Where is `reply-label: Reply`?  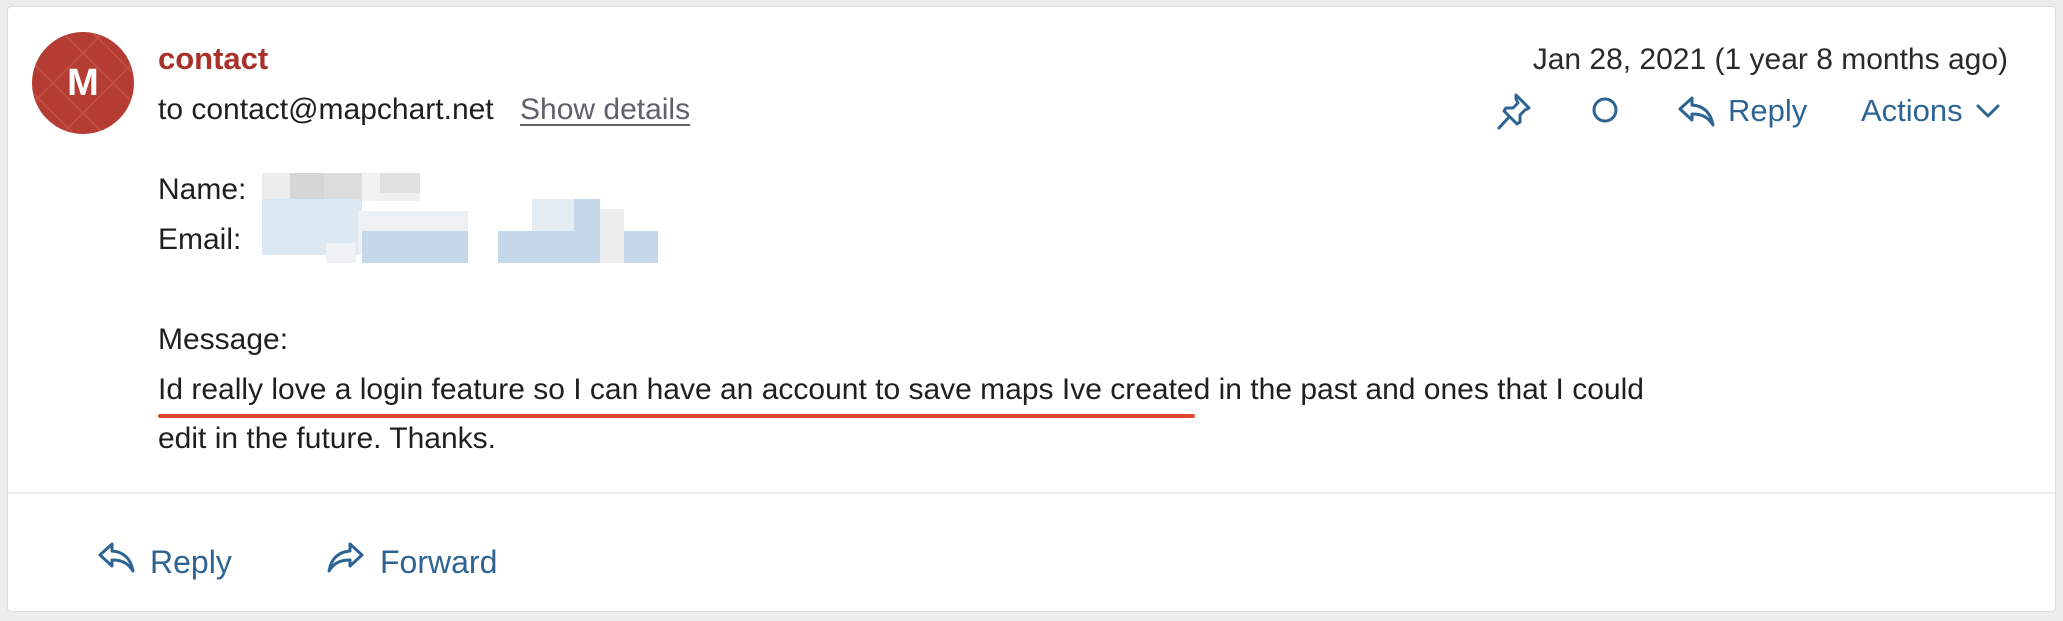 reply-label: Reply is located at coordinates (1768, 110).